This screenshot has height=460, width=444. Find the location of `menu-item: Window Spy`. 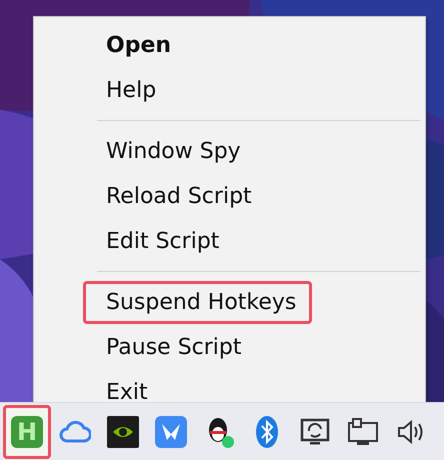

menu-item: Window Spy is located at coordinates (170, 151).